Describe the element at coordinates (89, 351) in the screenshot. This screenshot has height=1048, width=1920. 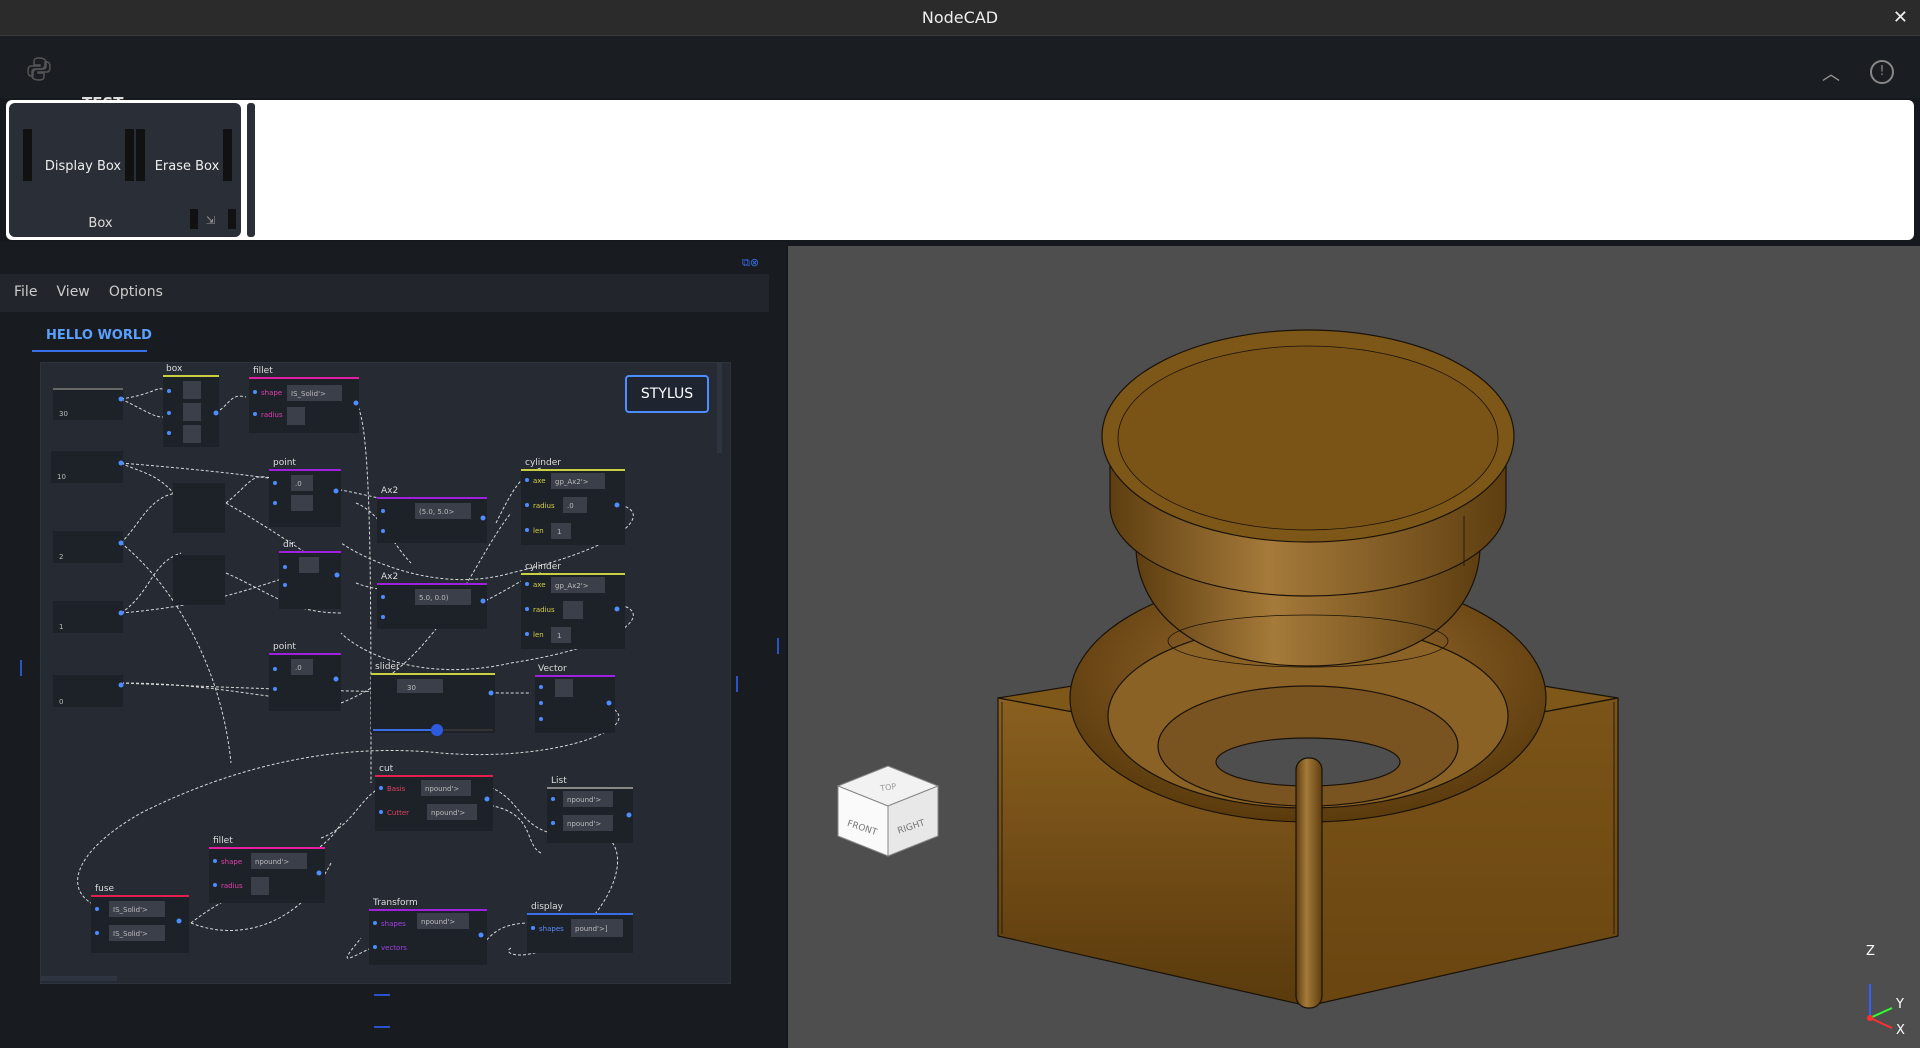
I see `graph-tab-indicator` at that location.